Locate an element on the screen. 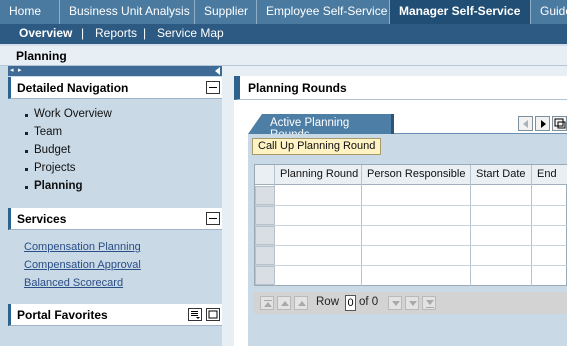 Image resolution: width=567 pixels, height=346 pixels. portal-favorites-title: Portal Favorites is located at coordinates (62, 315).